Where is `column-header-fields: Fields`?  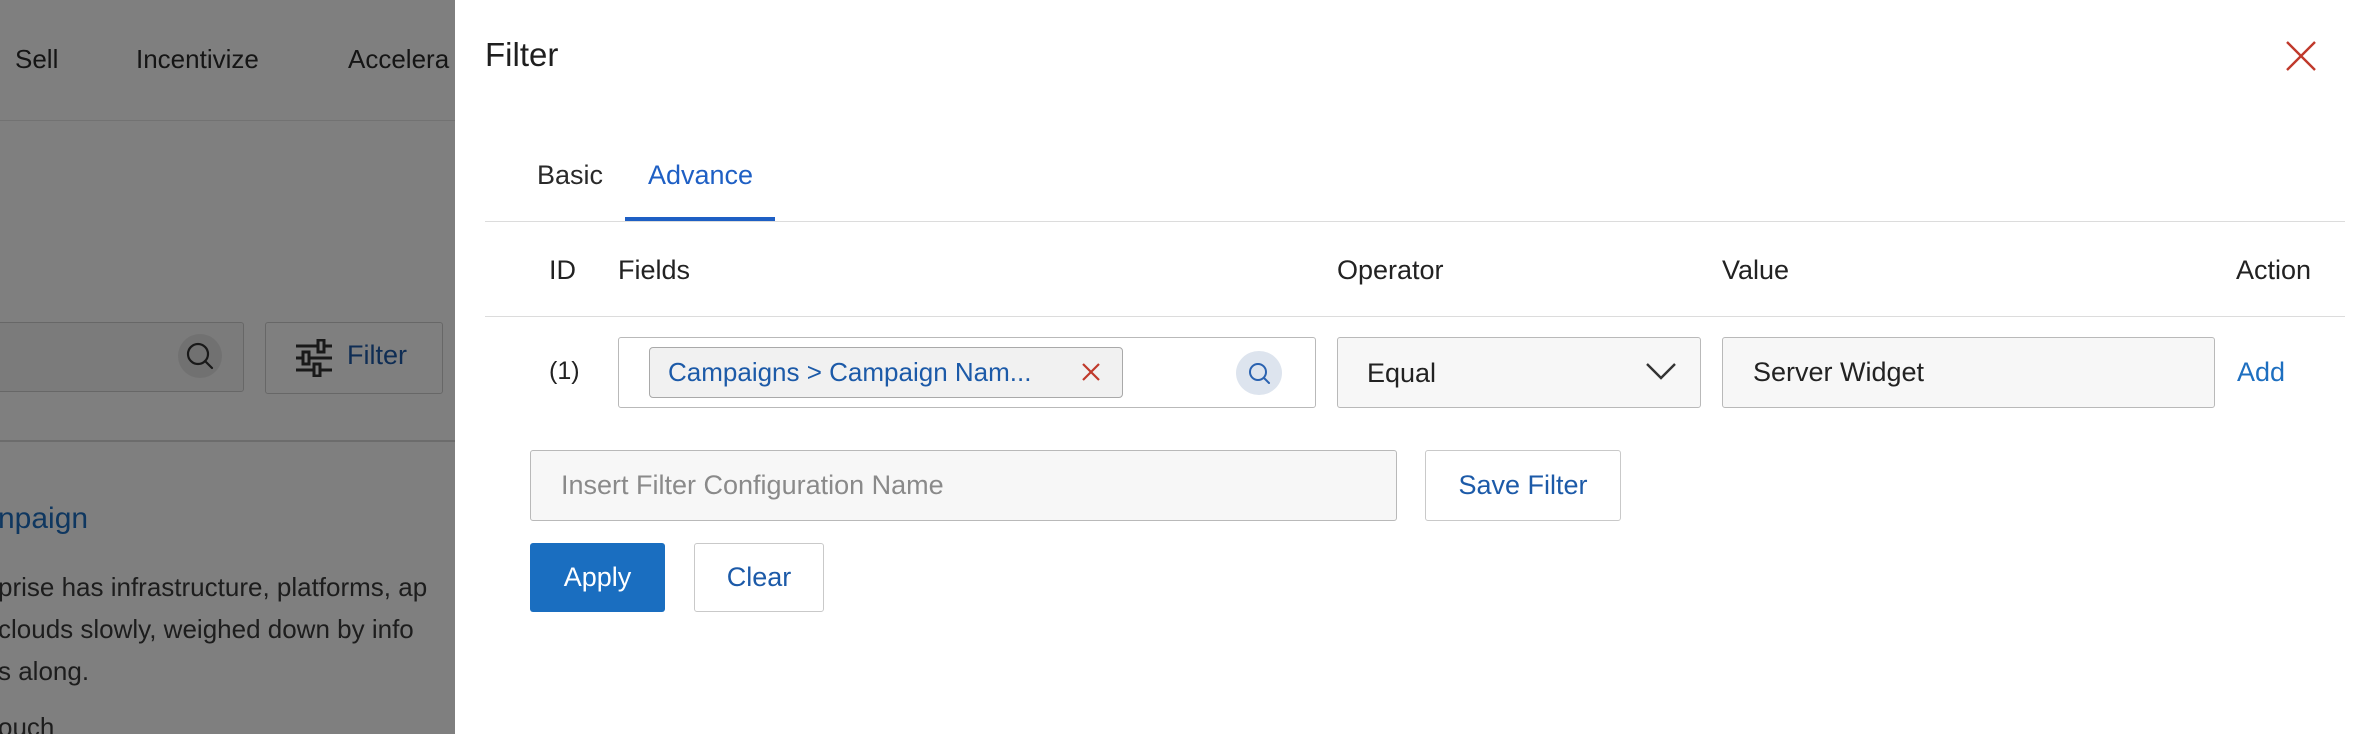 column-header-fields: Fields is located at coordinates (654, 270).